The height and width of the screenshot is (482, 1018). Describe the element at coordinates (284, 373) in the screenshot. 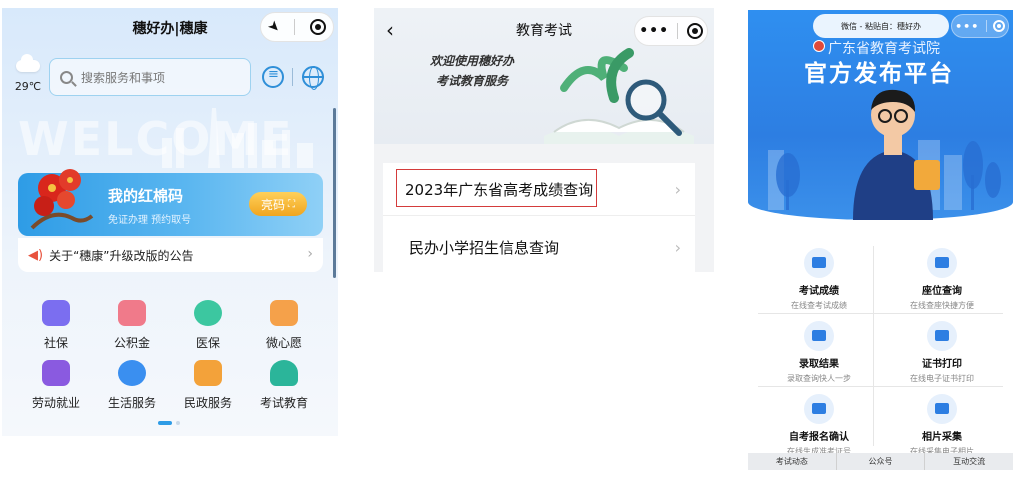

I see `graduation-cap-icon` at that location.